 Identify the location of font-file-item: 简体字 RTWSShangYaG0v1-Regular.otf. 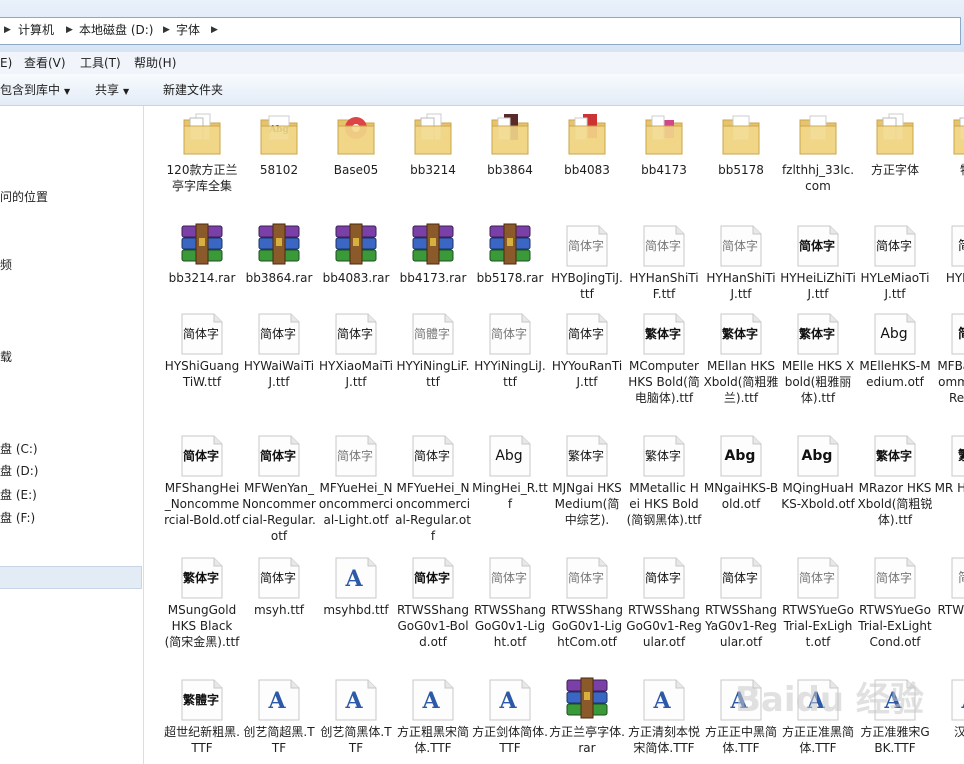
(741, 607).